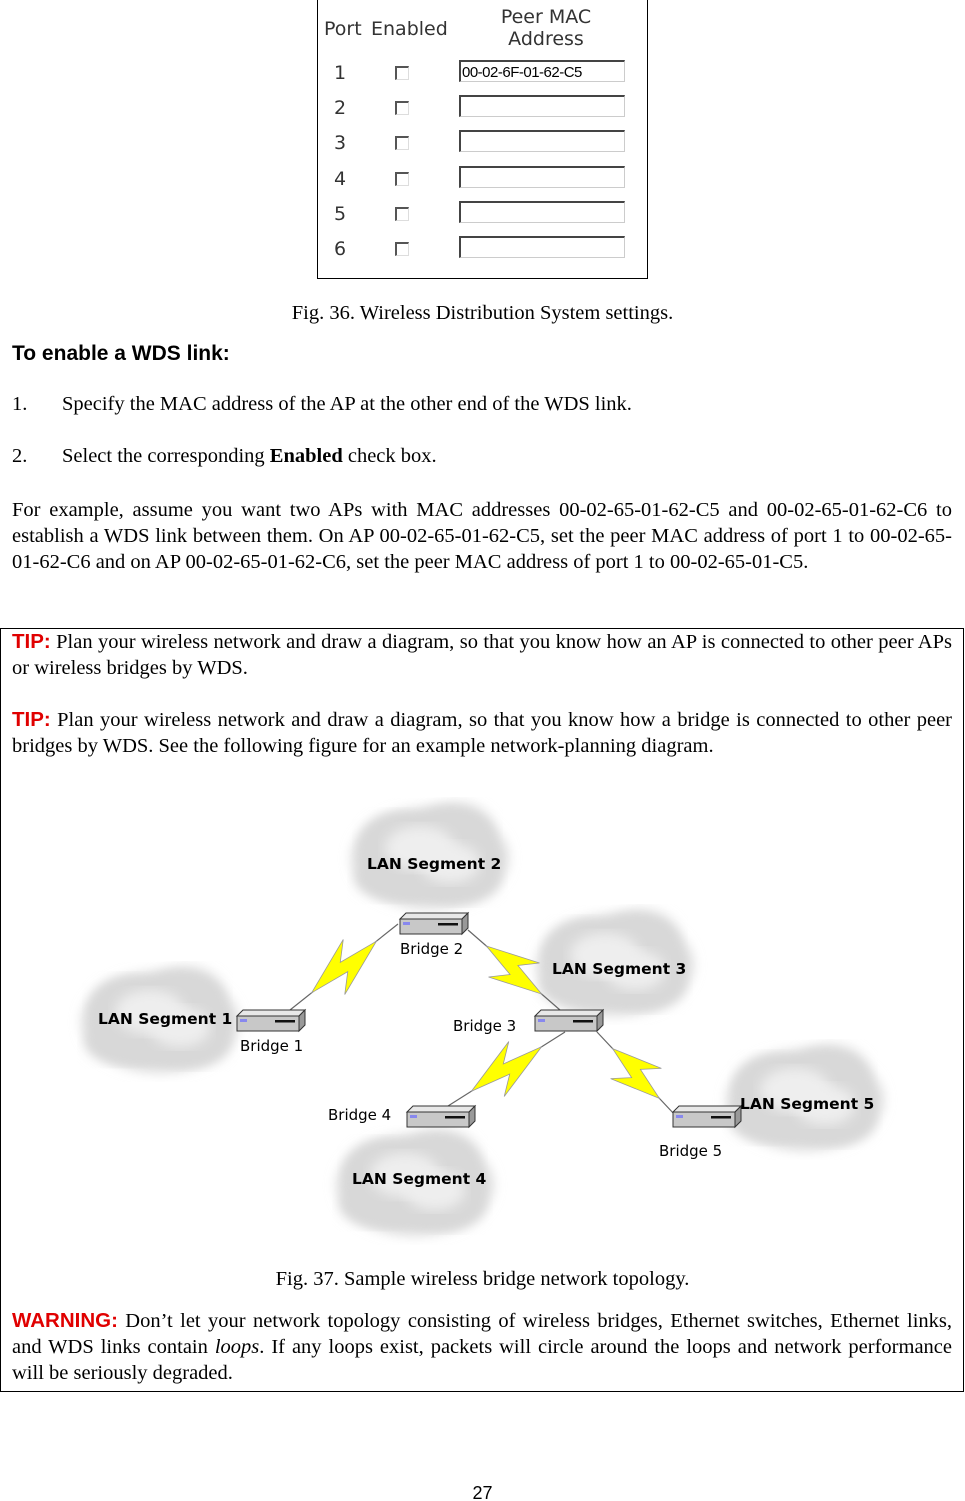 The width and height of the screenshot is (965, 1501). What do you see at coordinates (431, 949) in the screenshot?
I see `bridge-label: Bridge 2` at bounding box center [431, 949].